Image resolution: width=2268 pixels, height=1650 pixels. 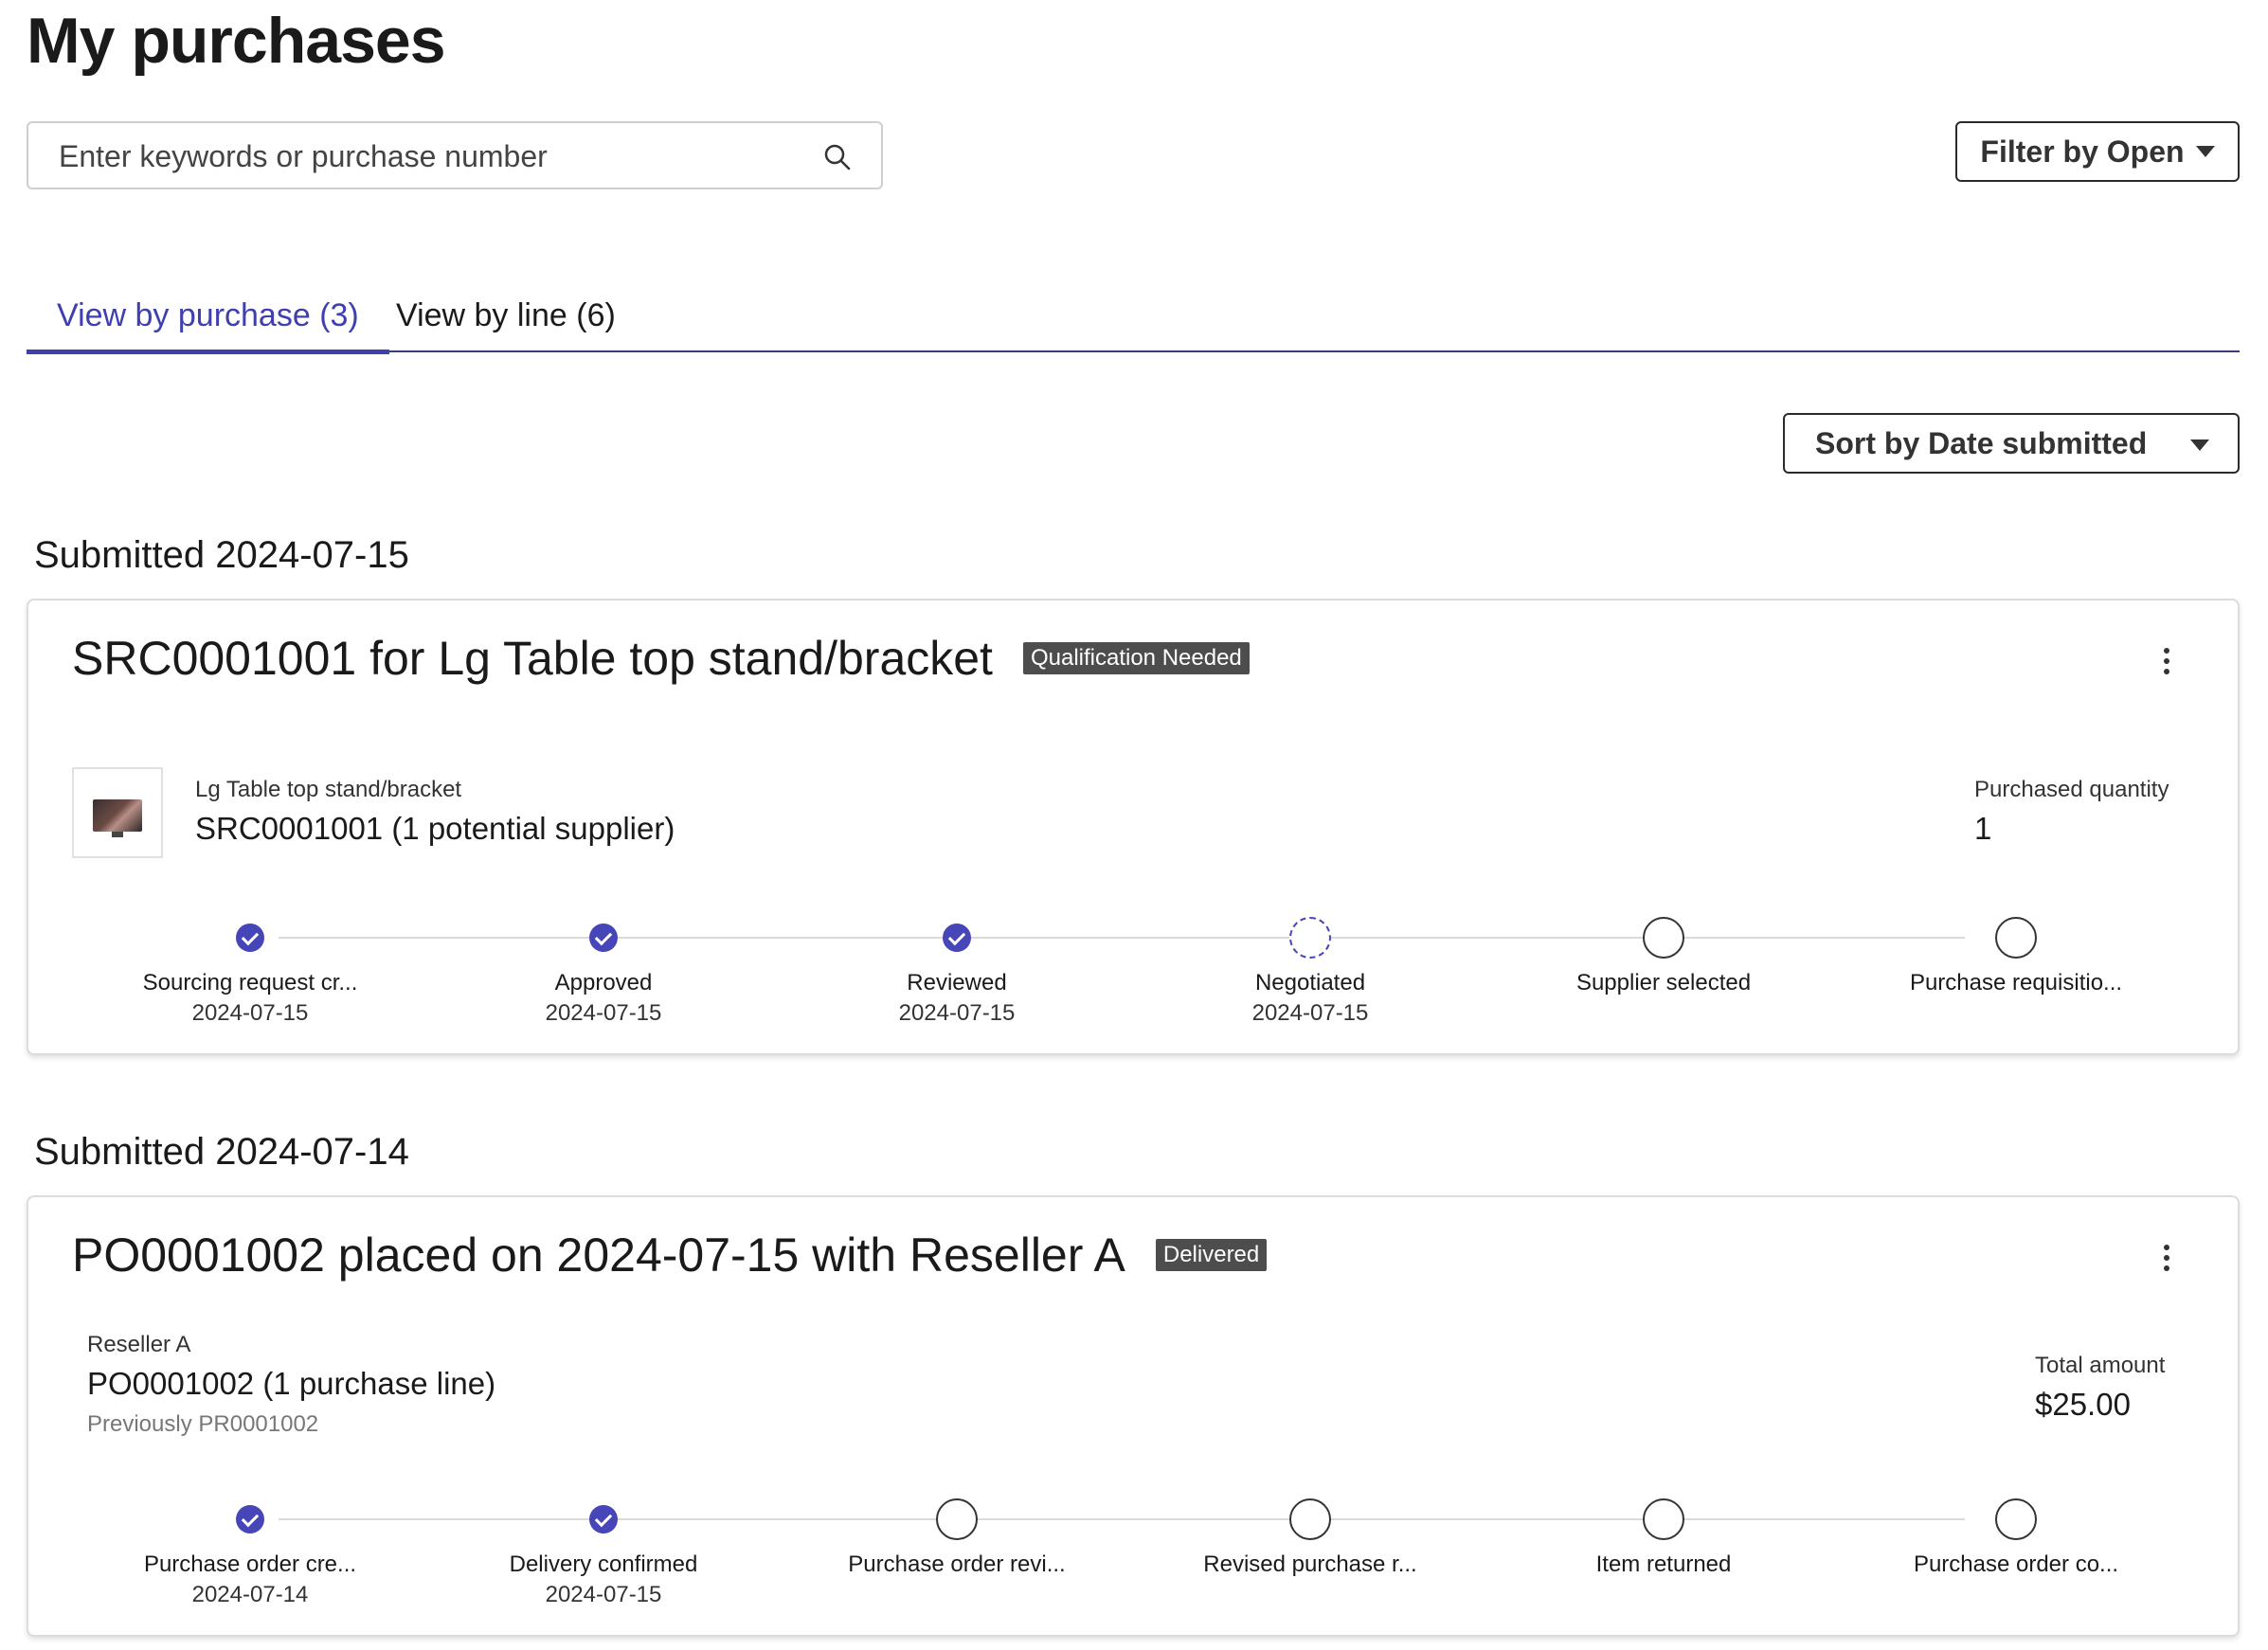 I want to click on step-label: Delivery confirmed, so click(x=603, y=1564).